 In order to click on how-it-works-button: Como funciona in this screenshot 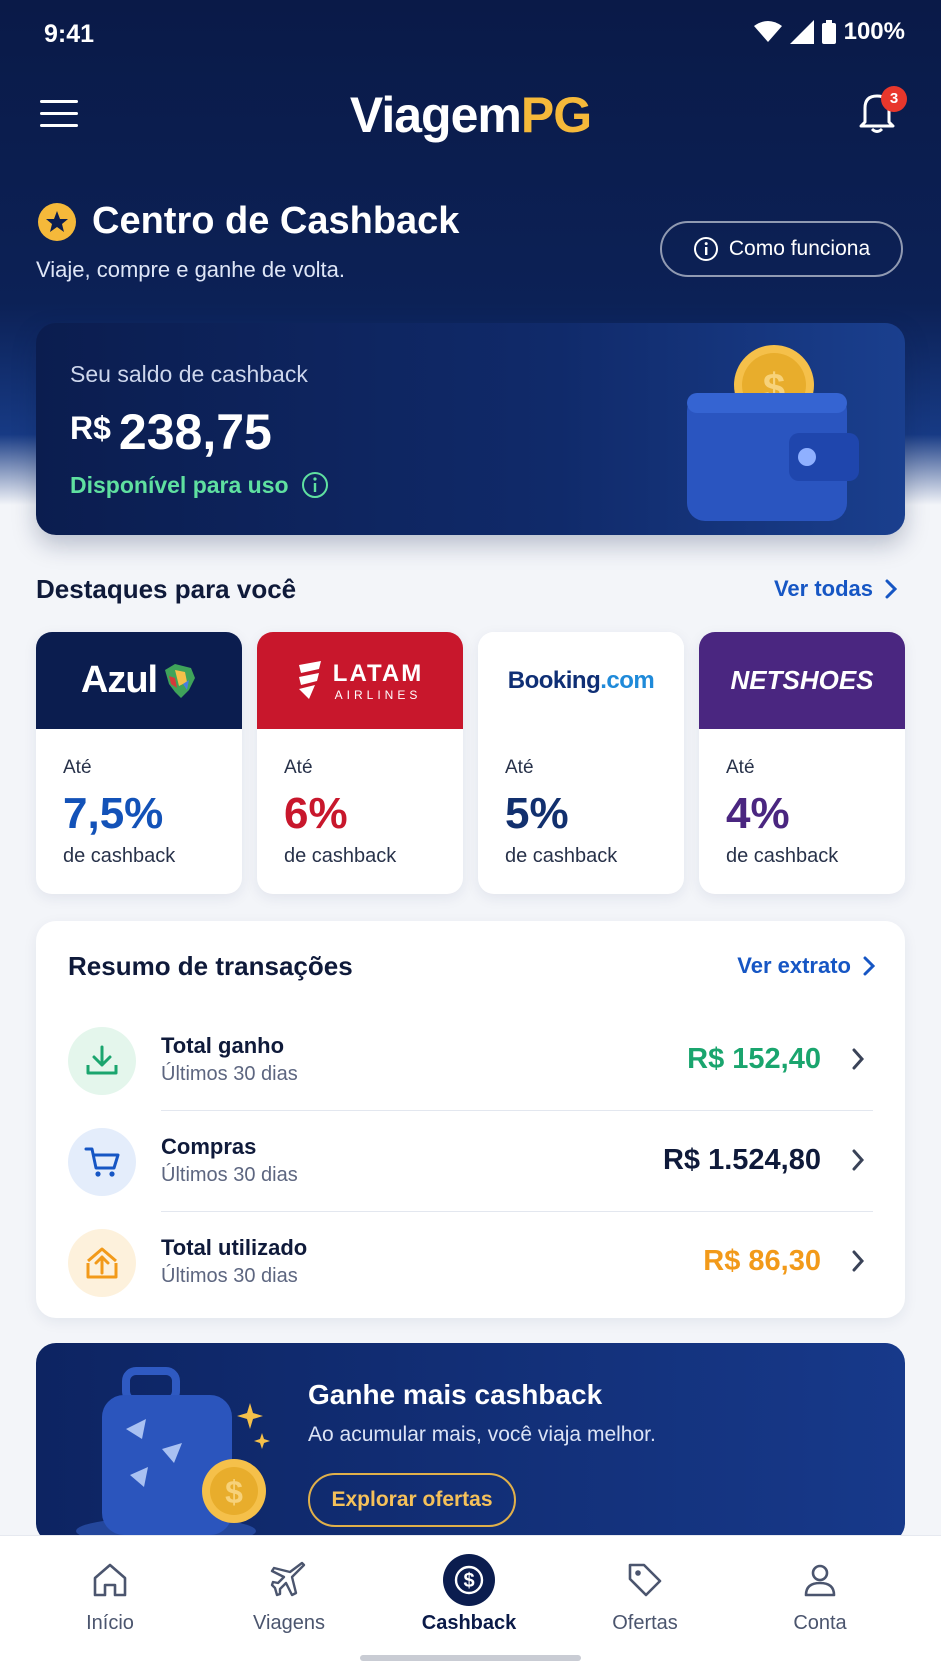, I will do `click(781, 249)`.